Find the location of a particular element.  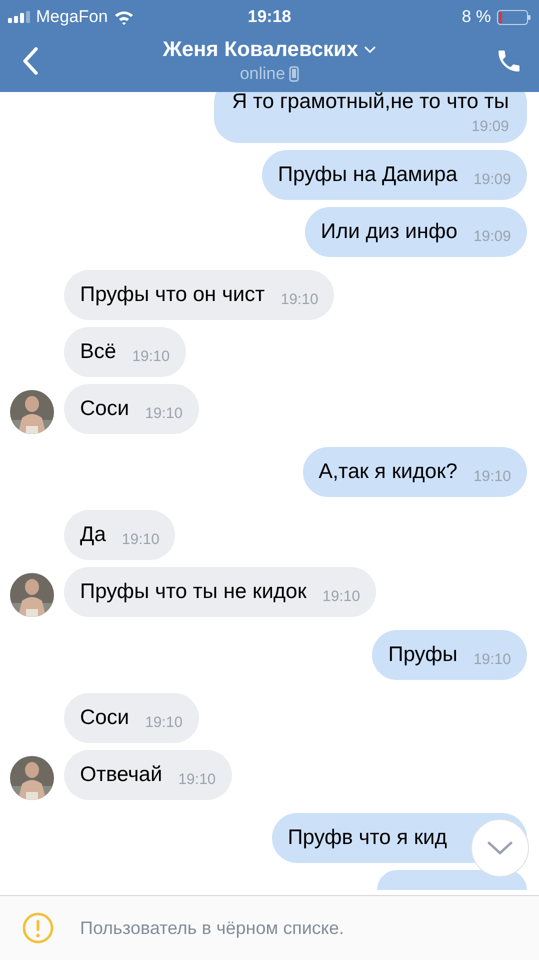

message-text: Отвечай is located at coordinates (121, 775).